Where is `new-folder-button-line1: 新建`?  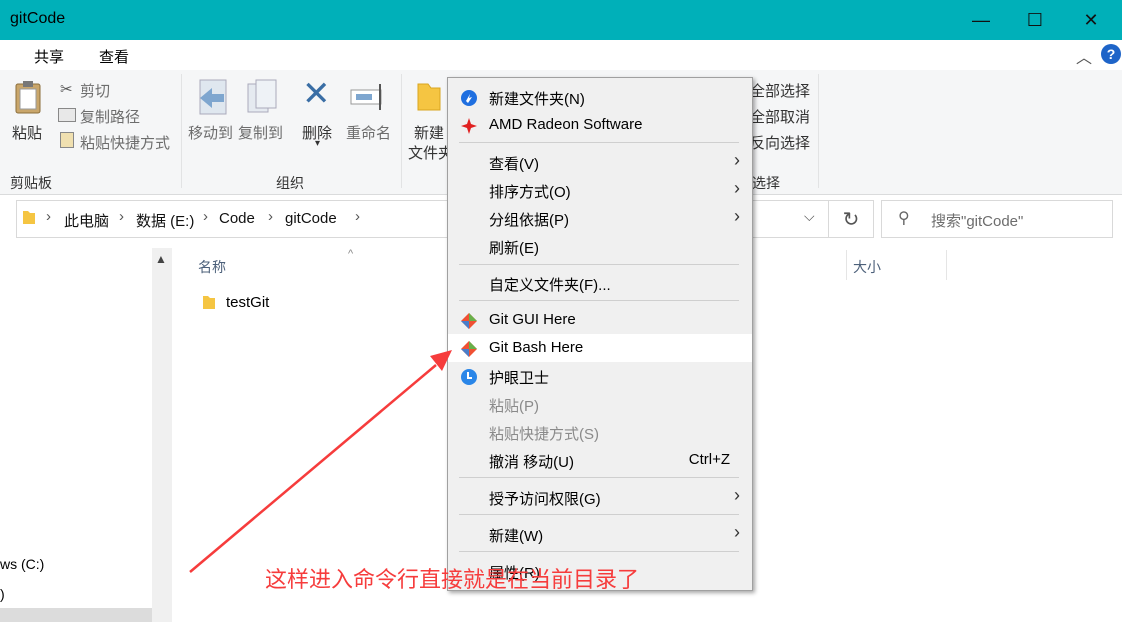 new-folder-button-line1: 新建 is located at coordinates (429, 132).